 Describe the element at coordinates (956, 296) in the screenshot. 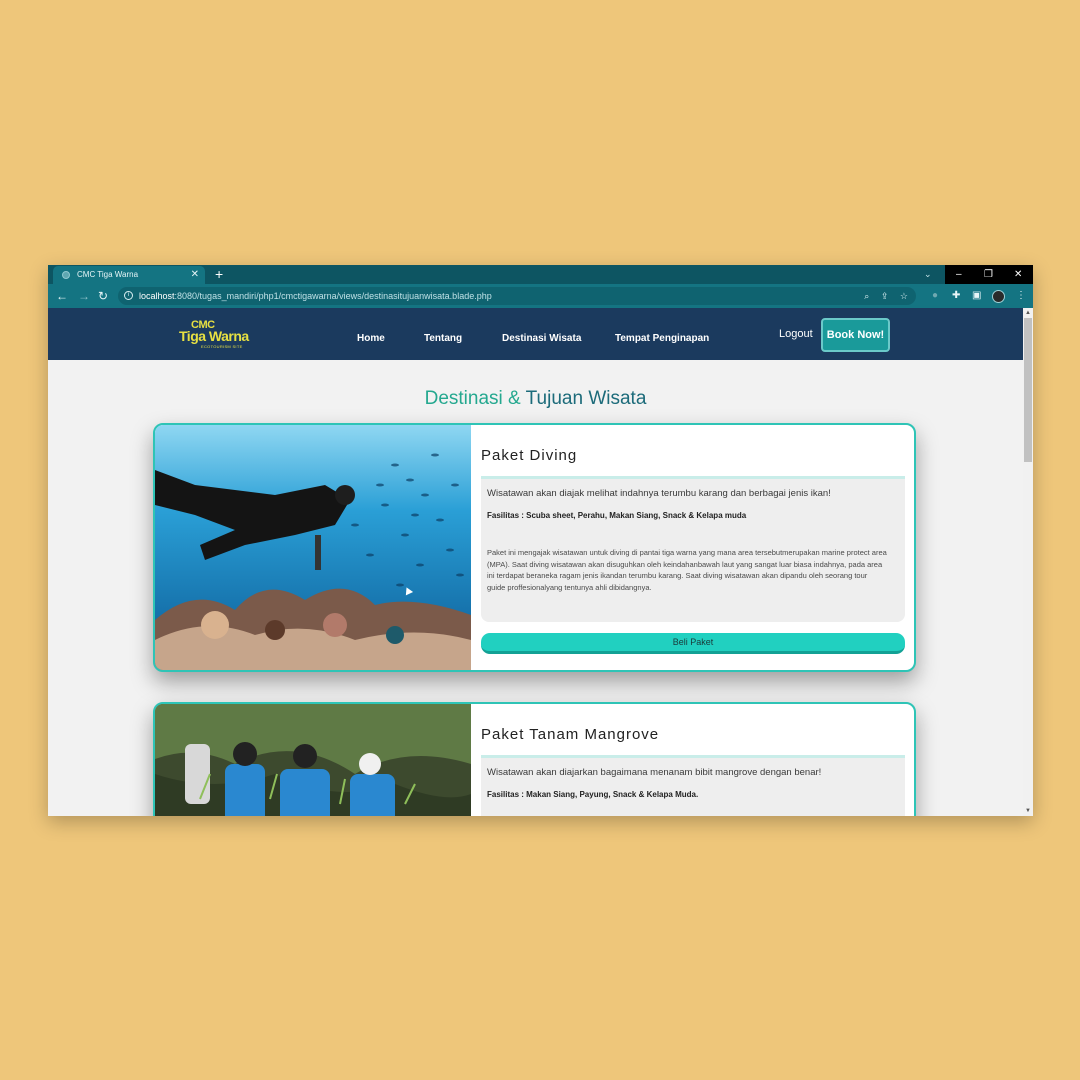

I see `puzzle-icon: ✚` at that location.